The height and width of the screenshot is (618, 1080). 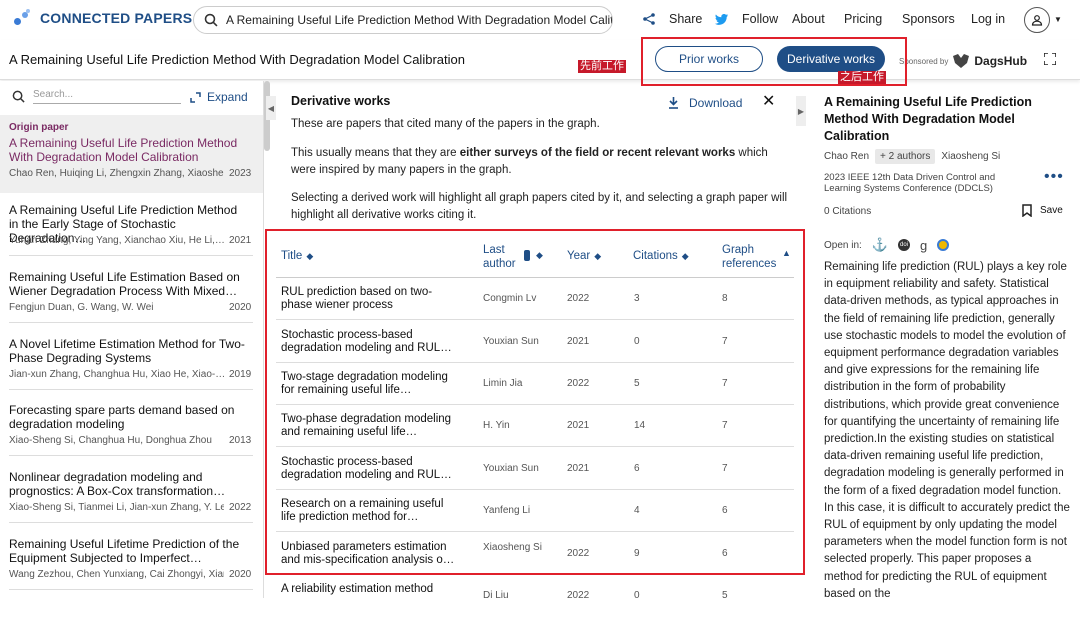 I want to click on user-icon, so click(x=1037, y=20).